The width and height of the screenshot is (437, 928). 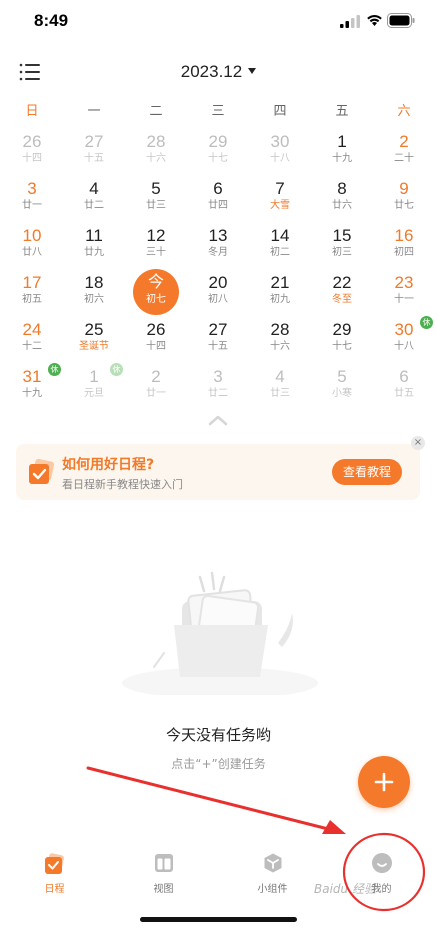 What do you see at coordinates (218, 22) in the screenshot?
I see `status-bar: 8:49` at bounding box center [218, 22].